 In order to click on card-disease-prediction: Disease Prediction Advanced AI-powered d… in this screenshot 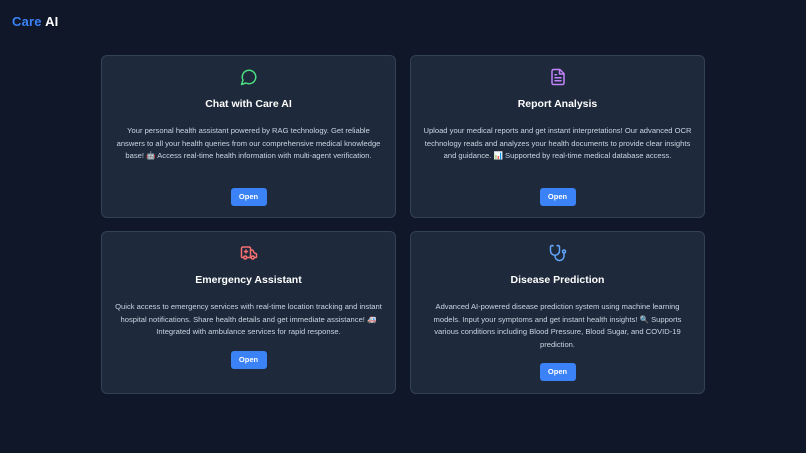, I will do `click(557, 312)`.